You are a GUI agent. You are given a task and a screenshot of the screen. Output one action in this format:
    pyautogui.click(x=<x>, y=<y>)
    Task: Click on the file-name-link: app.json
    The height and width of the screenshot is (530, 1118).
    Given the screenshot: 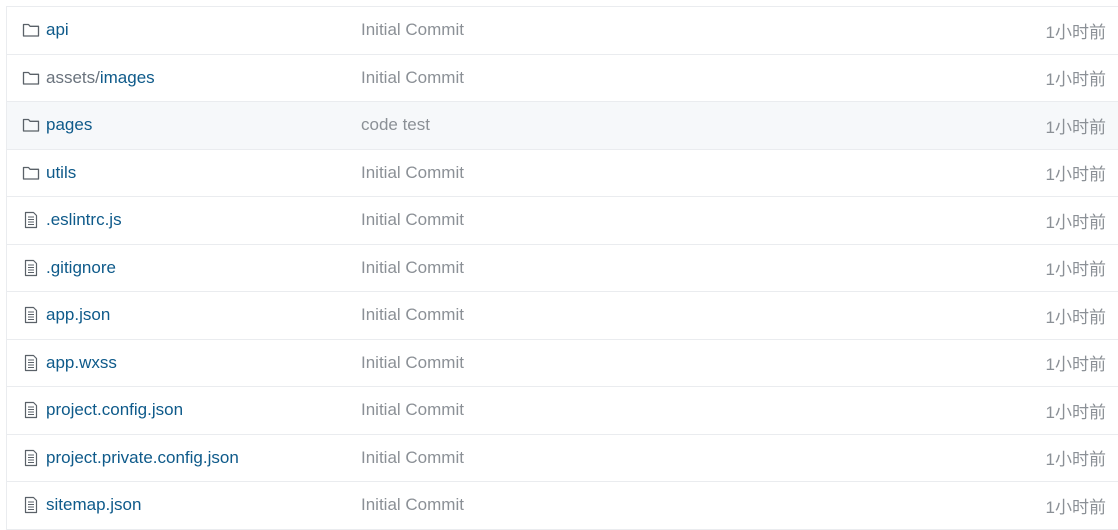 What is the action you would take?
    pyautogui.click(x=78, y=315)
    